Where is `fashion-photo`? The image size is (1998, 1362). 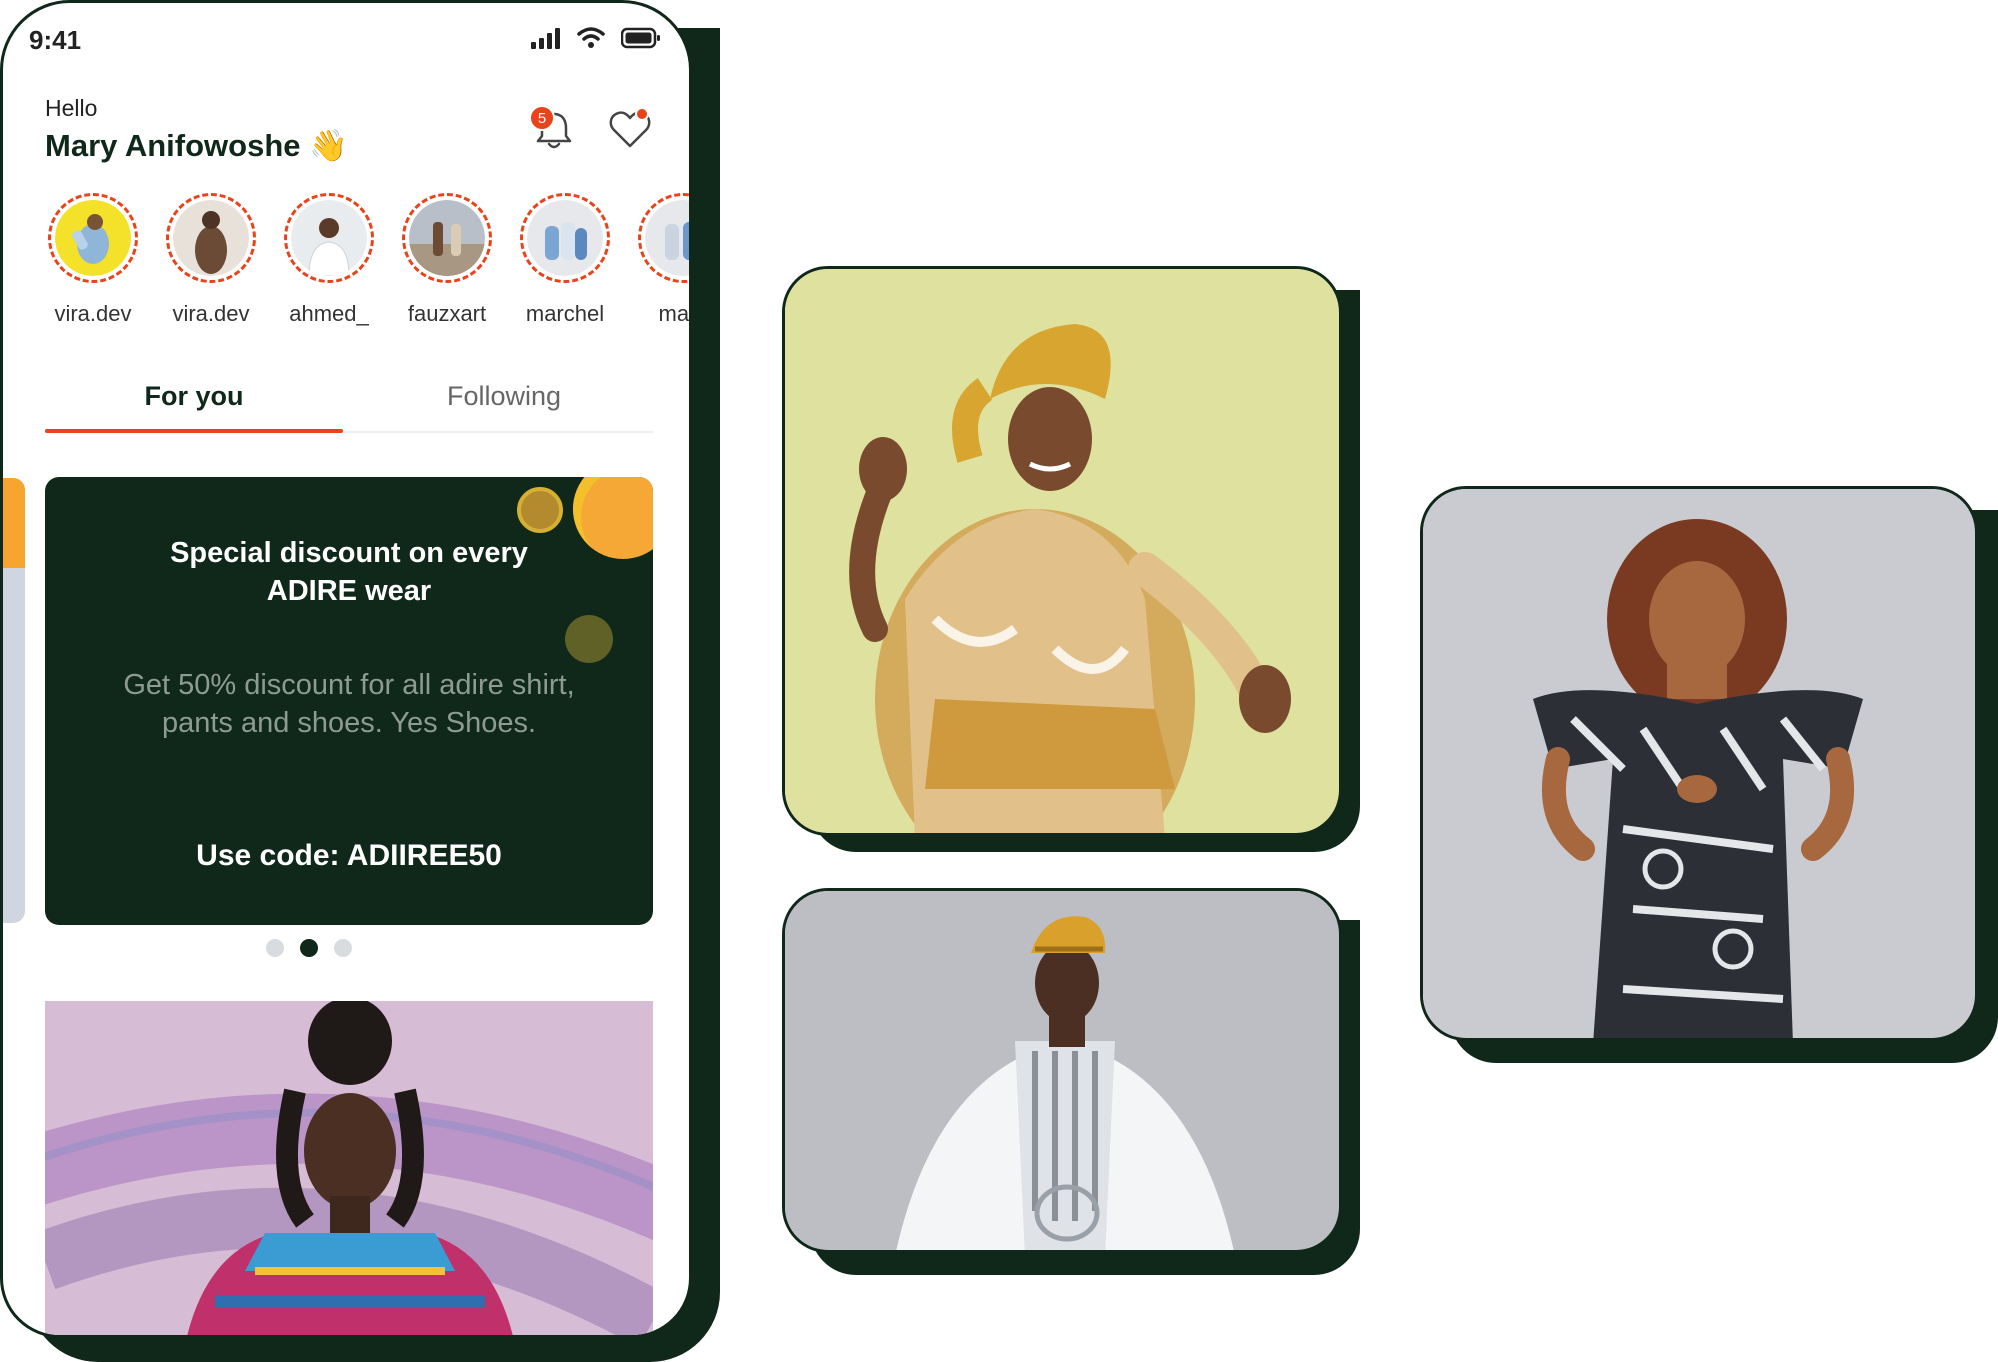 fashion-photo is located at coordinates (349, 1168).